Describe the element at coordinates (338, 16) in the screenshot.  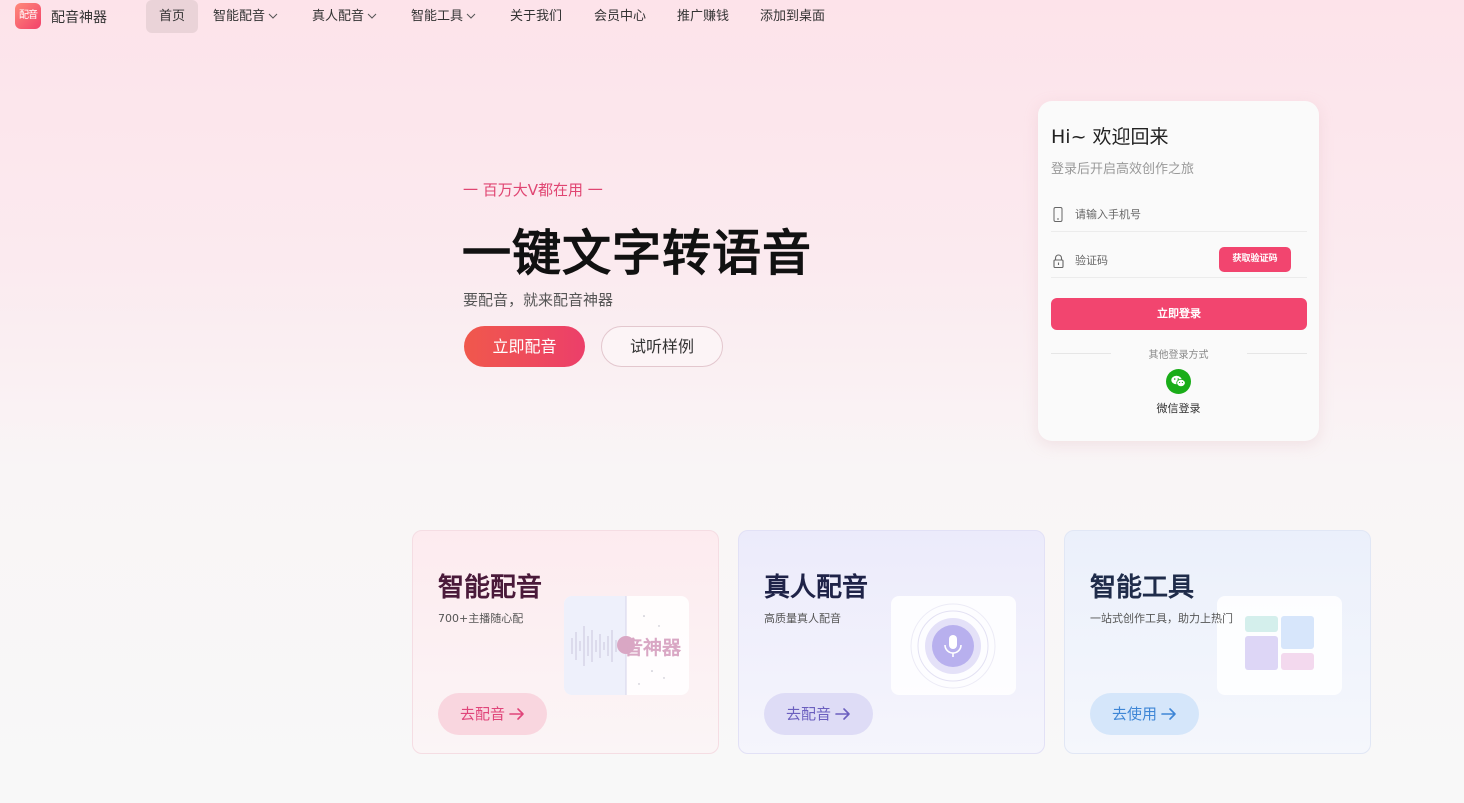
I see `nav-item-label: 真人配音` at that location.